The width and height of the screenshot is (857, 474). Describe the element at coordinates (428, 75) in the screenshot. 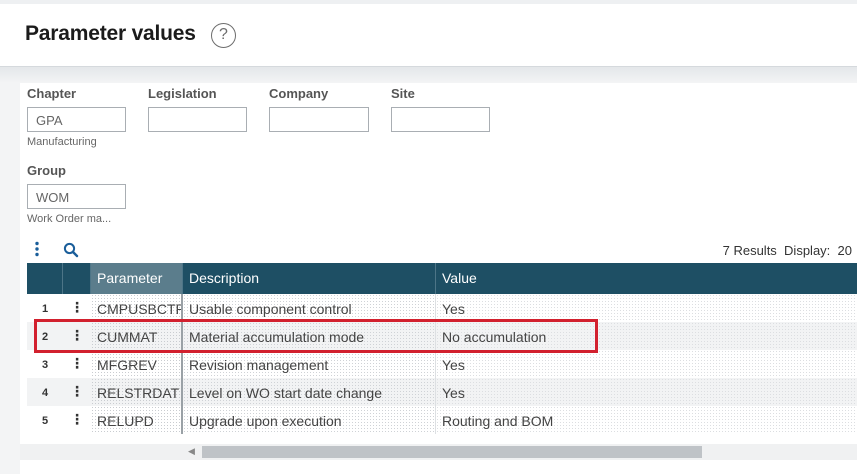

I see `header-shadow` at that location.